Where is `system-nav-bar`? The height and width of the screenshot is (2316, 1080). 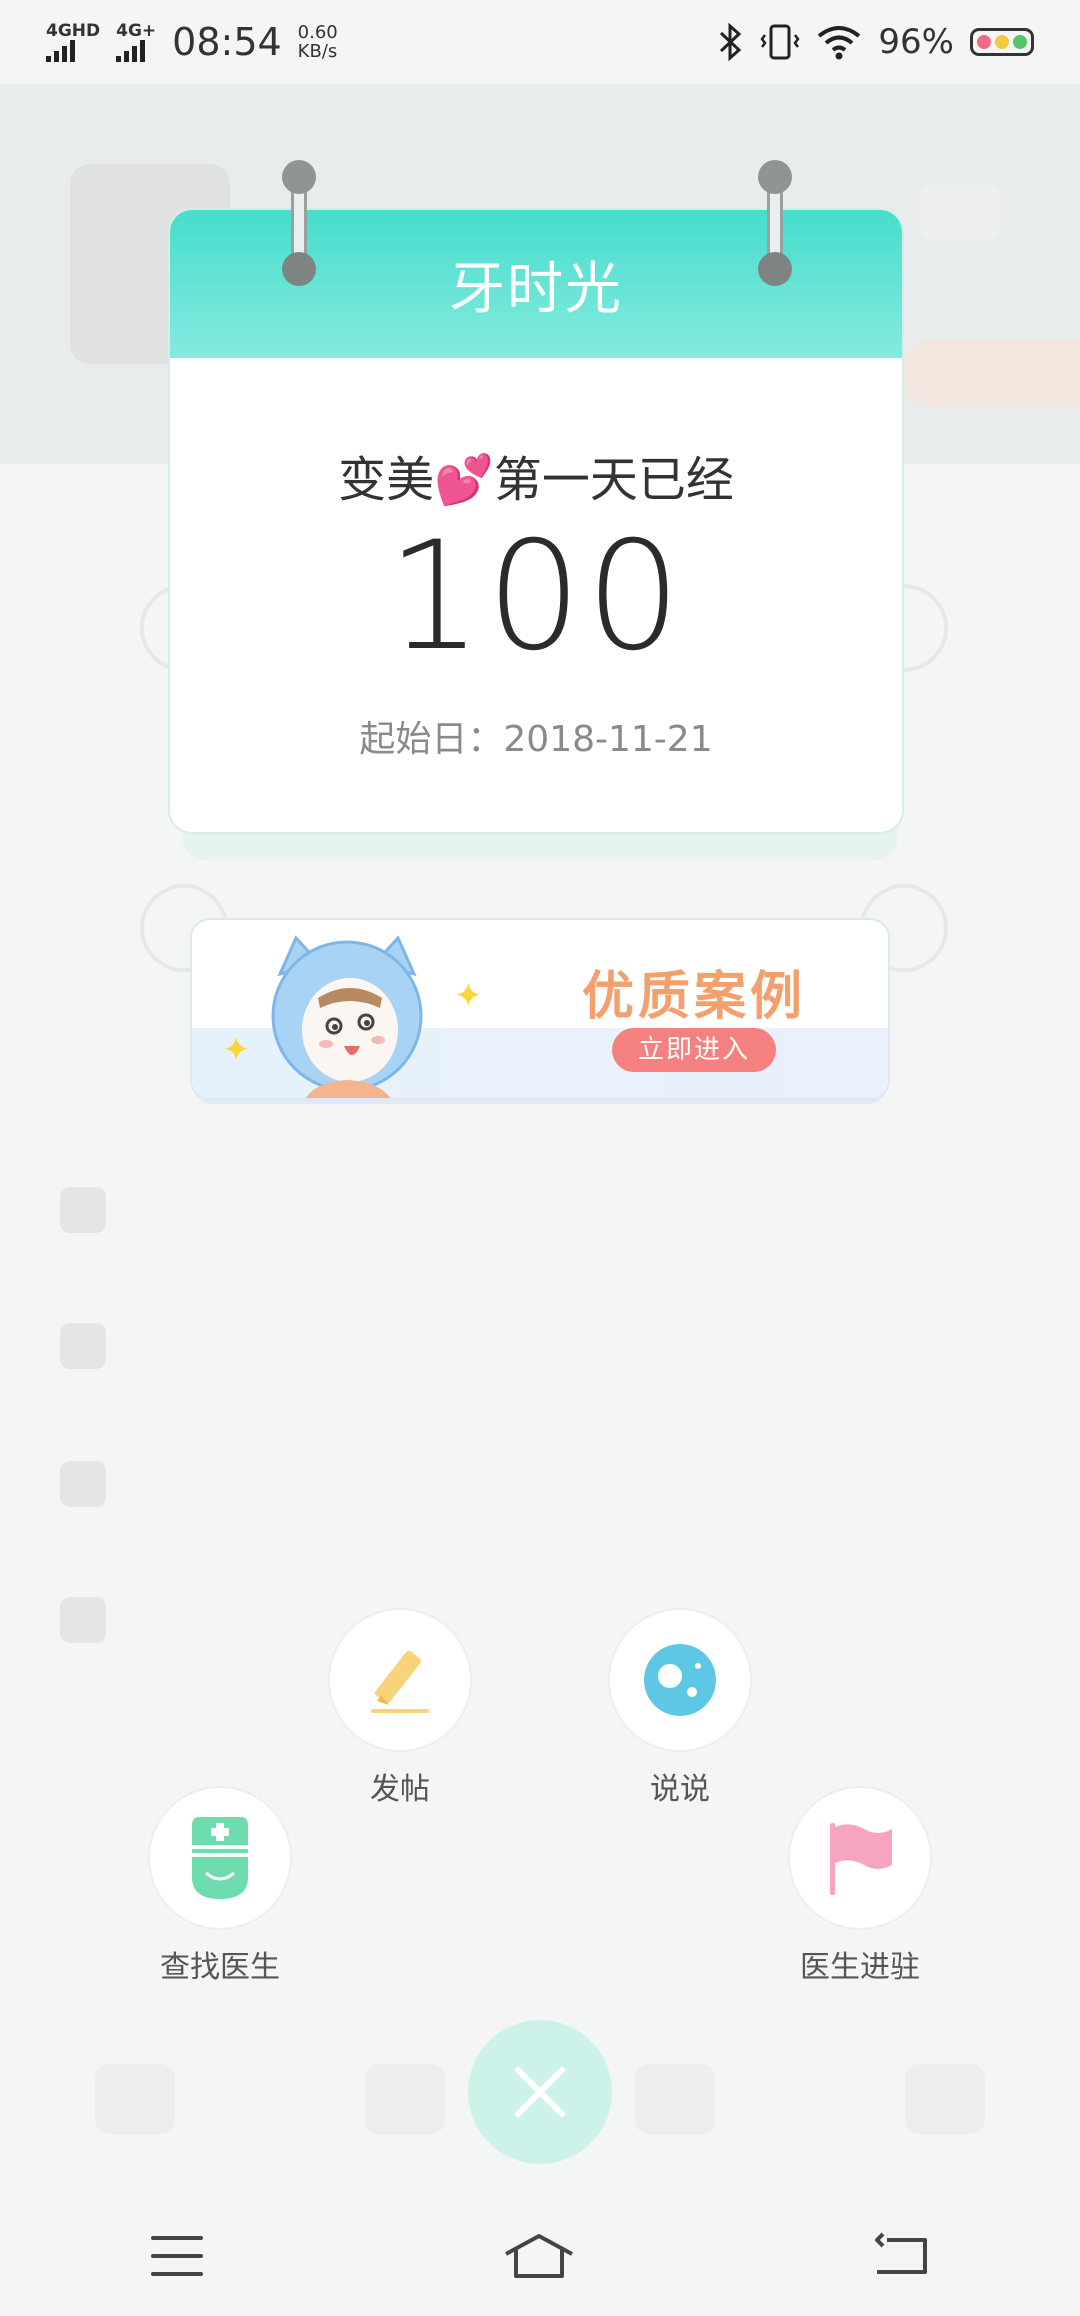 system-nav-bar is located at coordinates (540, 2256).